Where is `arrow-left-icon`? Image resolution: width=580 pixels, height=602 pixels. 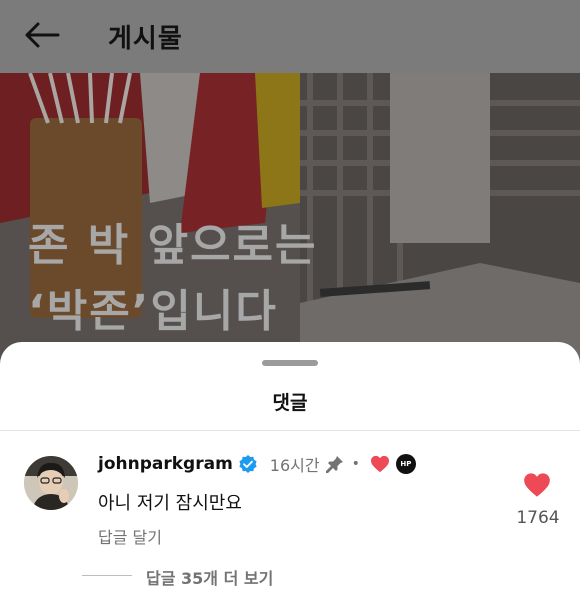
arrow-left-icon is located at coordinates (42, 35).